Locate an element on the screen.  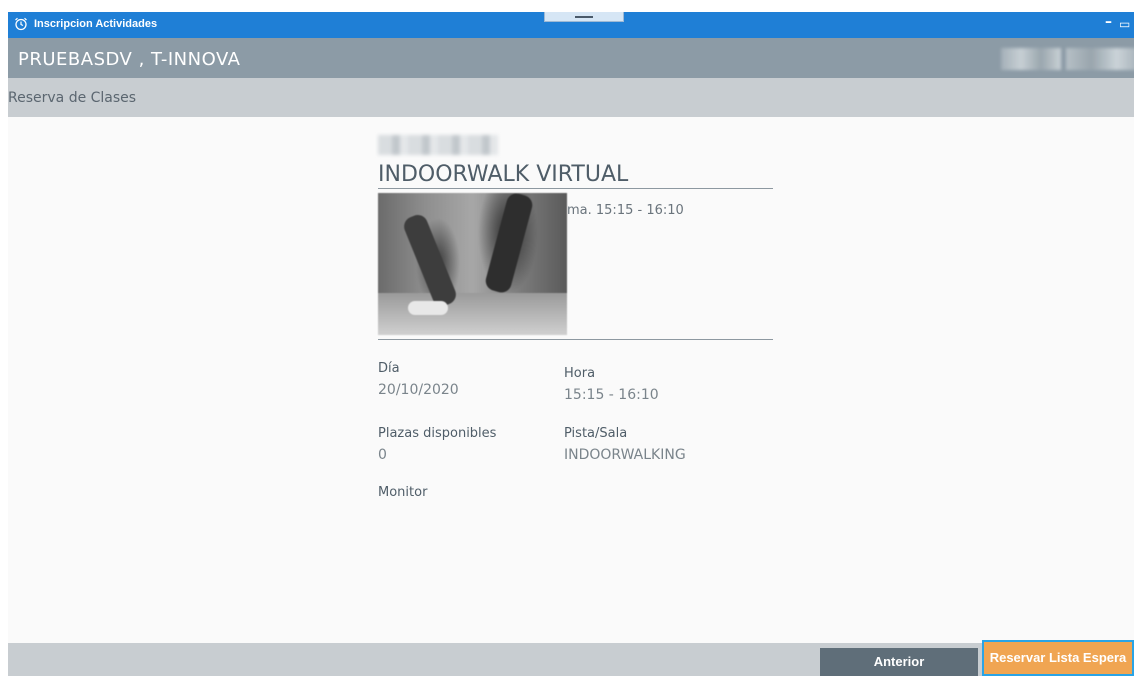
day-value: 20/10/2020 is located at coordinates (418, 390).